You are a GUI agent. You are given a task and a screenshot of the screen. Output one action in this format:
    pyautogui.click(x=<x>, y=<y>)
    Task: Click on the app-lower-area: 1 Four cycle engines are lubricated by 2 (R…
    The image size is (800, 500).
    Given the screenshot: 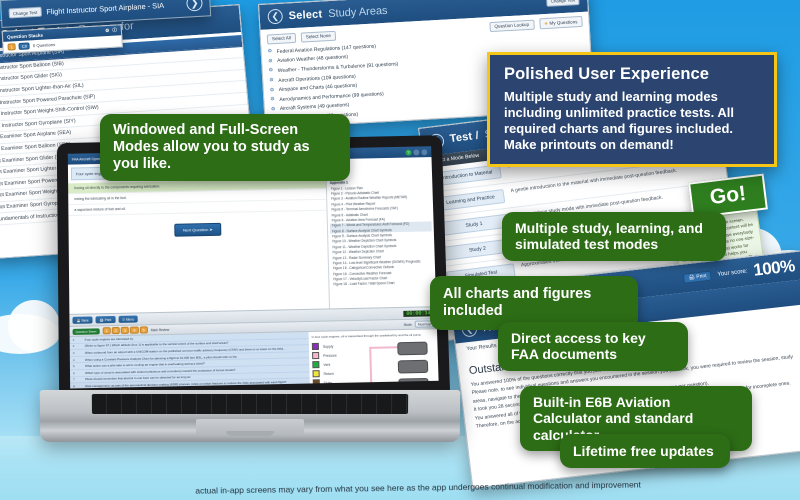 What is the action you would take?
    pyautogui.click(x=254, y=358)
    